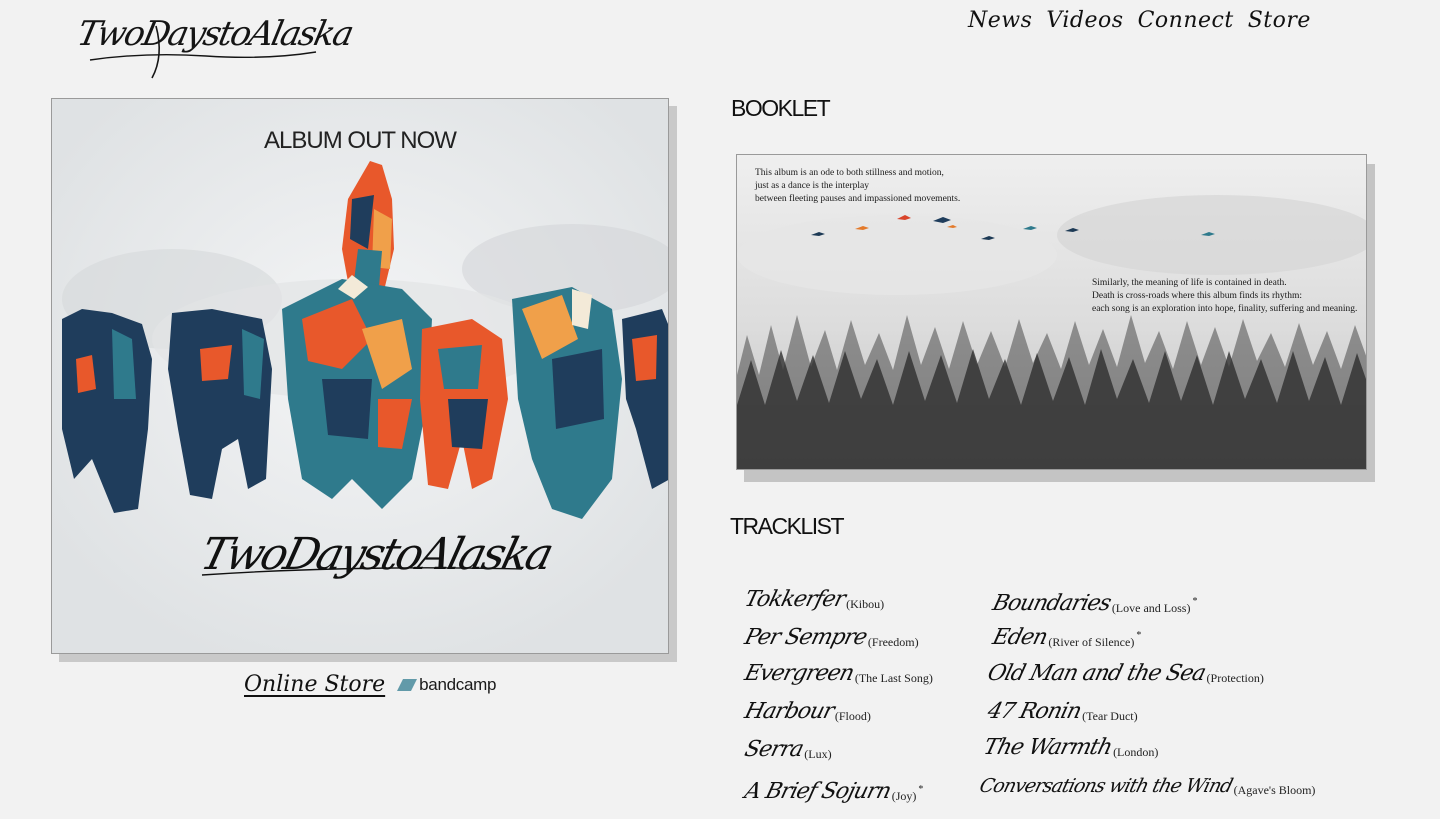 This screenshot has width=1440, height=819. Describe the element at coordinates (1000, 20) in the screenshot. I see `nav-news: News` at that location.